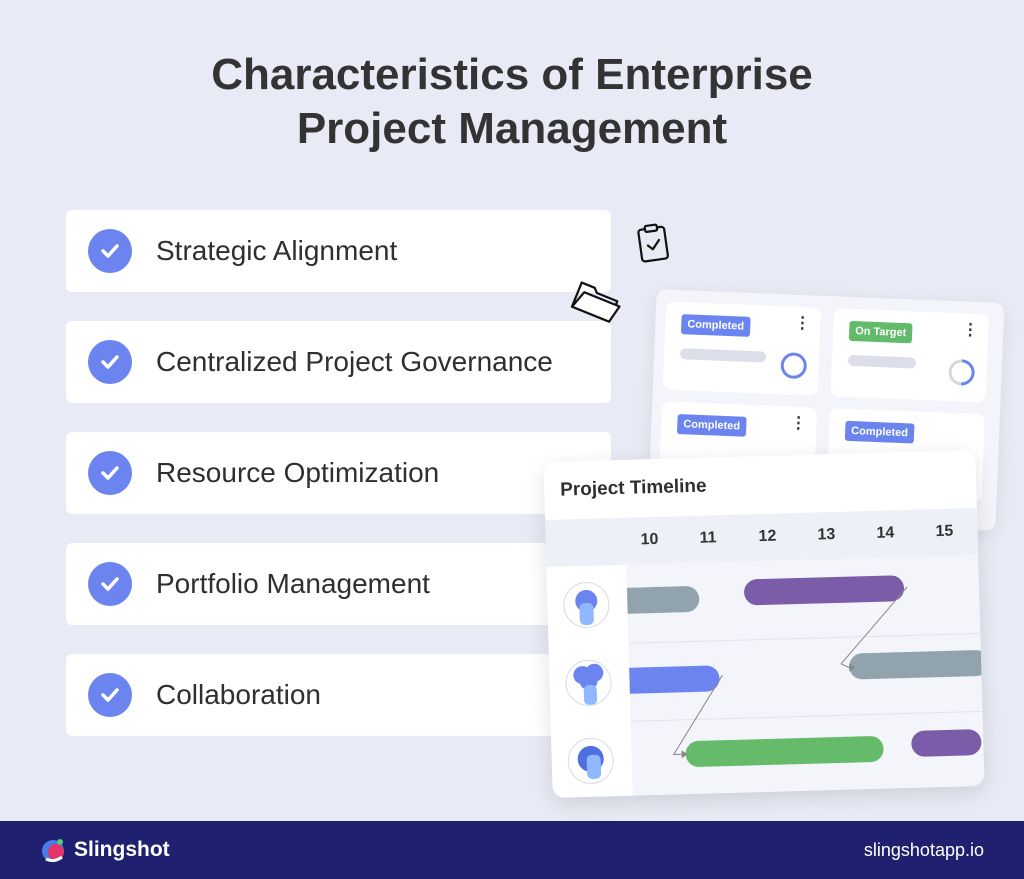 The height and width of the screenshot is (879, 1024). What do you see at coordinates (790, 672) in the screenshot?
I see `dependency-arrows` at bounding box center [790, 672].